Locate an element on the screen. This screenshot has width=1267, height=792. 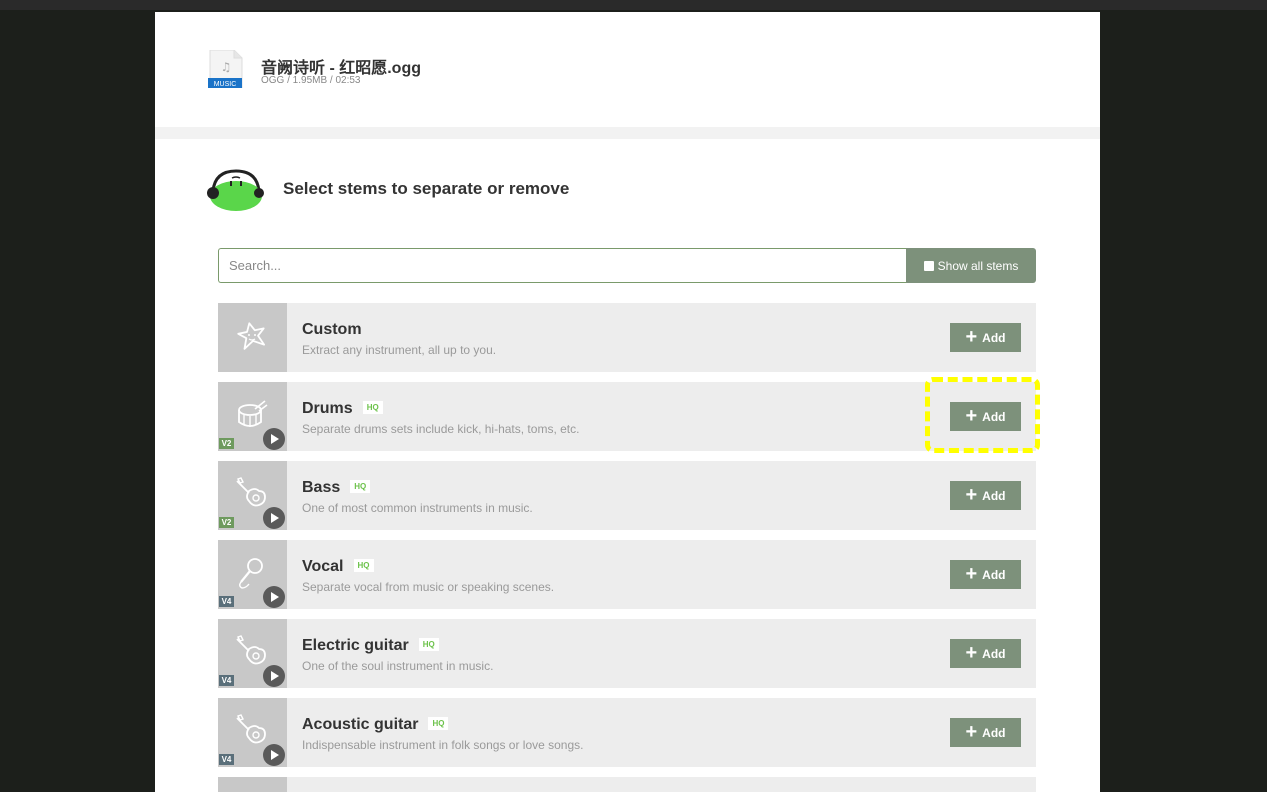
show-all-stems-label: Show all stems is located at coordinates (978, 265).